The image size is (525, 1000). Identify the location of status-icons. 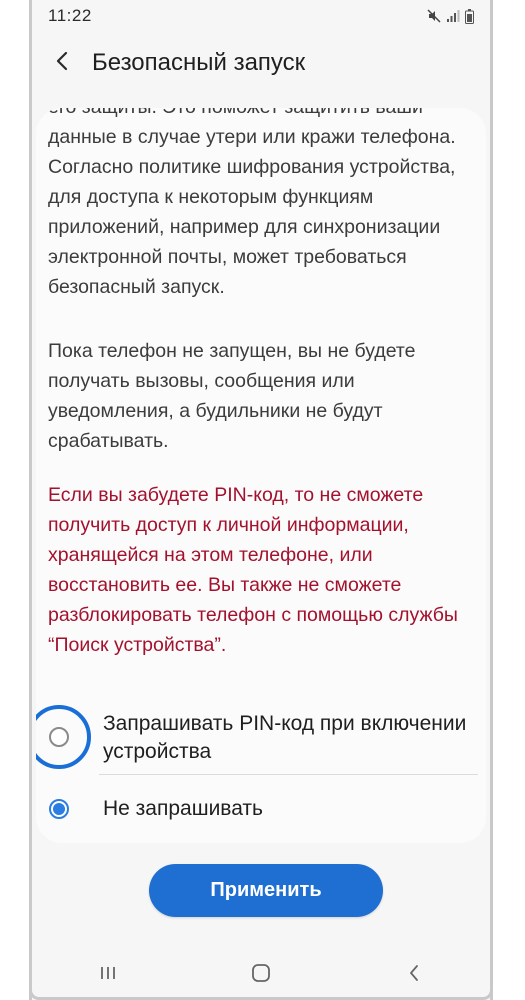
(450, 16).